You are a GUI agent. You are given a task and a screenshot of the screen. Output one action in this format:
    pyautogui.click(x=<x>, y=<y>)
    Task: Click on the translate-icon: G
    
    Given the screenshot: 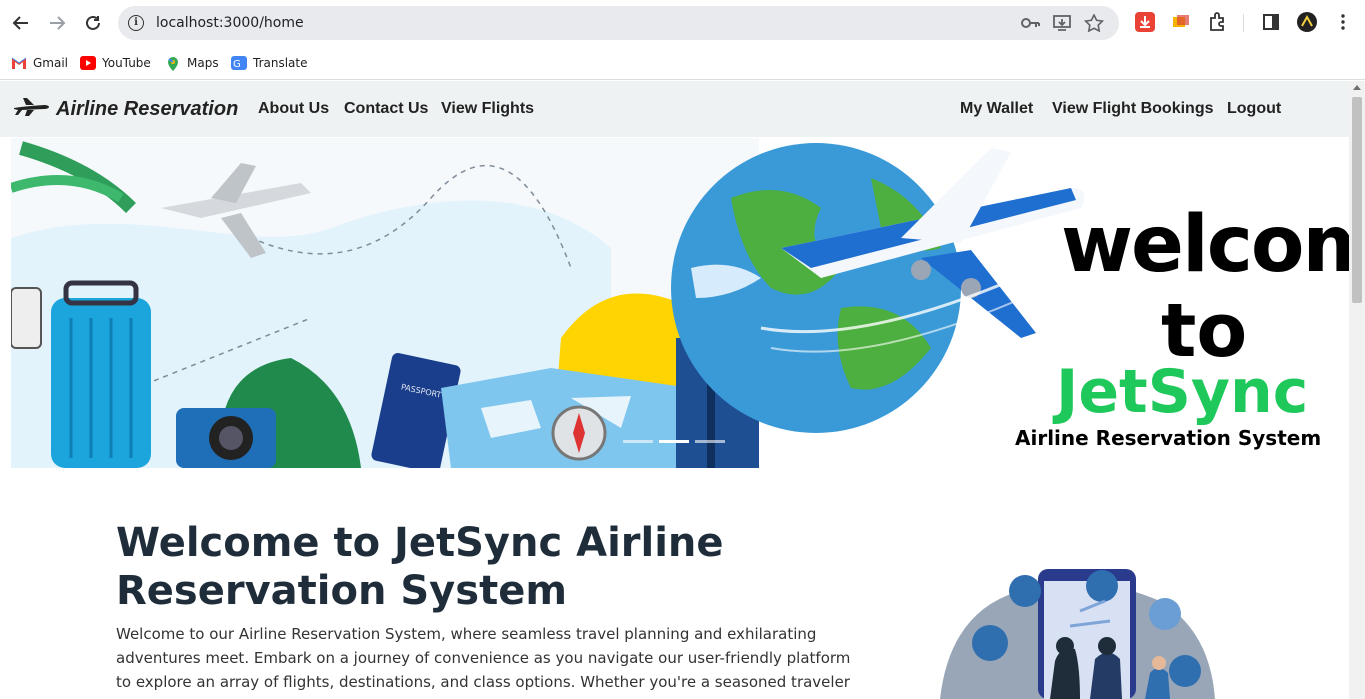 What is the action you would take?
    pyautogui.click(x=239, y=63)
    